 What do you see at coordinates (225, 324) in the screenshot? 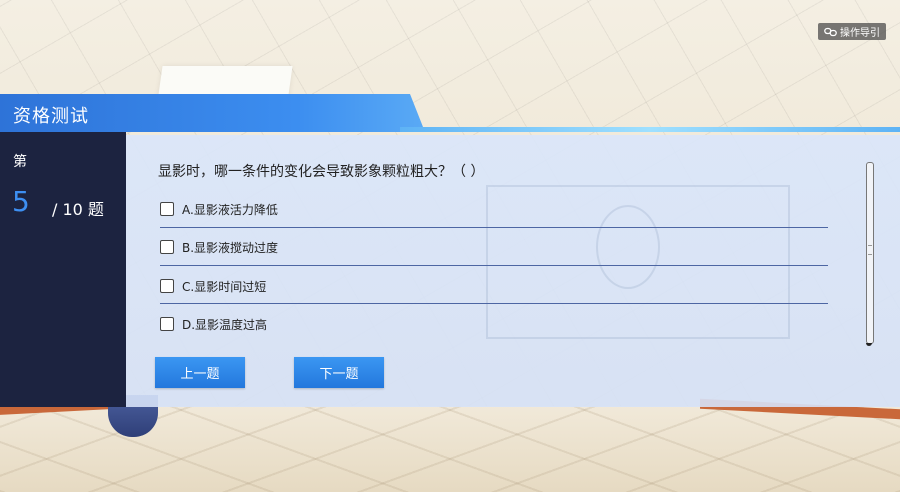
I see `option-label: D.显影温度过高` at bounding box center [225, 324].